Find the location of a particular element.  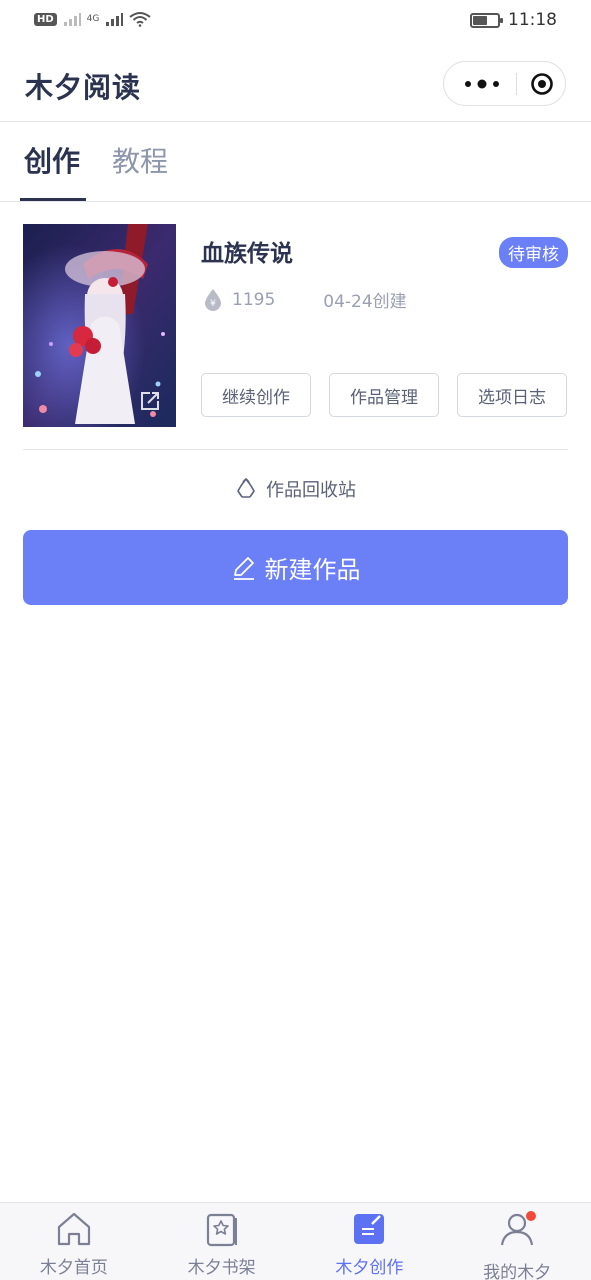

page-title: 木夕阅读 is located at coordinates (83, 87).